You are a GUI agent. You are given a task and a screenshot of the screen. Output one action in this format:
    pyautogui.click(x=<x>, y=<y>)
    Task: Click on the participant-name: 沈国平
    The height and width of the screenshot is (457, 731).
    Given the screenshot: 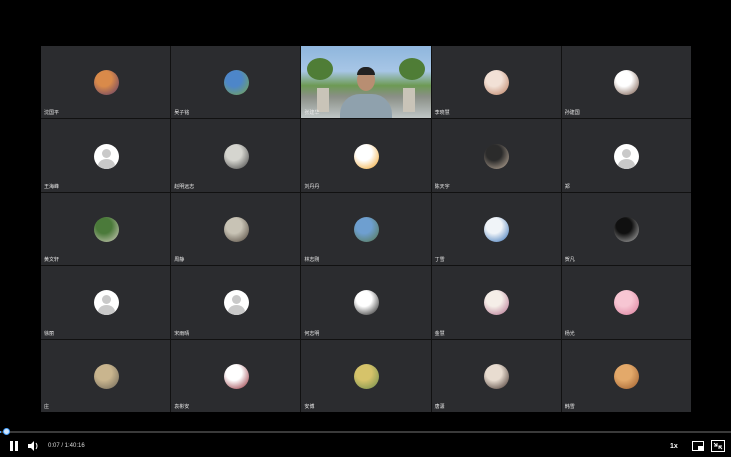 What is the action you would take?
    pyautogui.click(x=52, y=113)
    